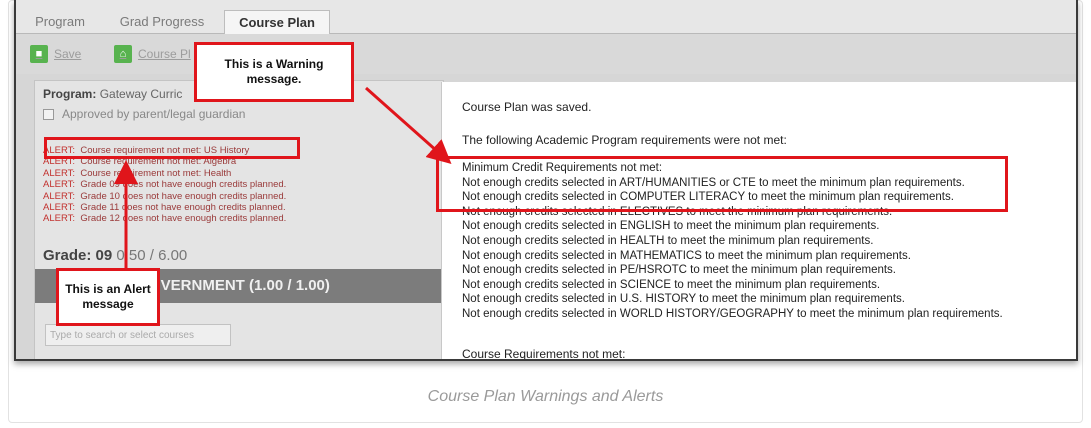  I want to click on alert-highlight-box, so click(172, 148).